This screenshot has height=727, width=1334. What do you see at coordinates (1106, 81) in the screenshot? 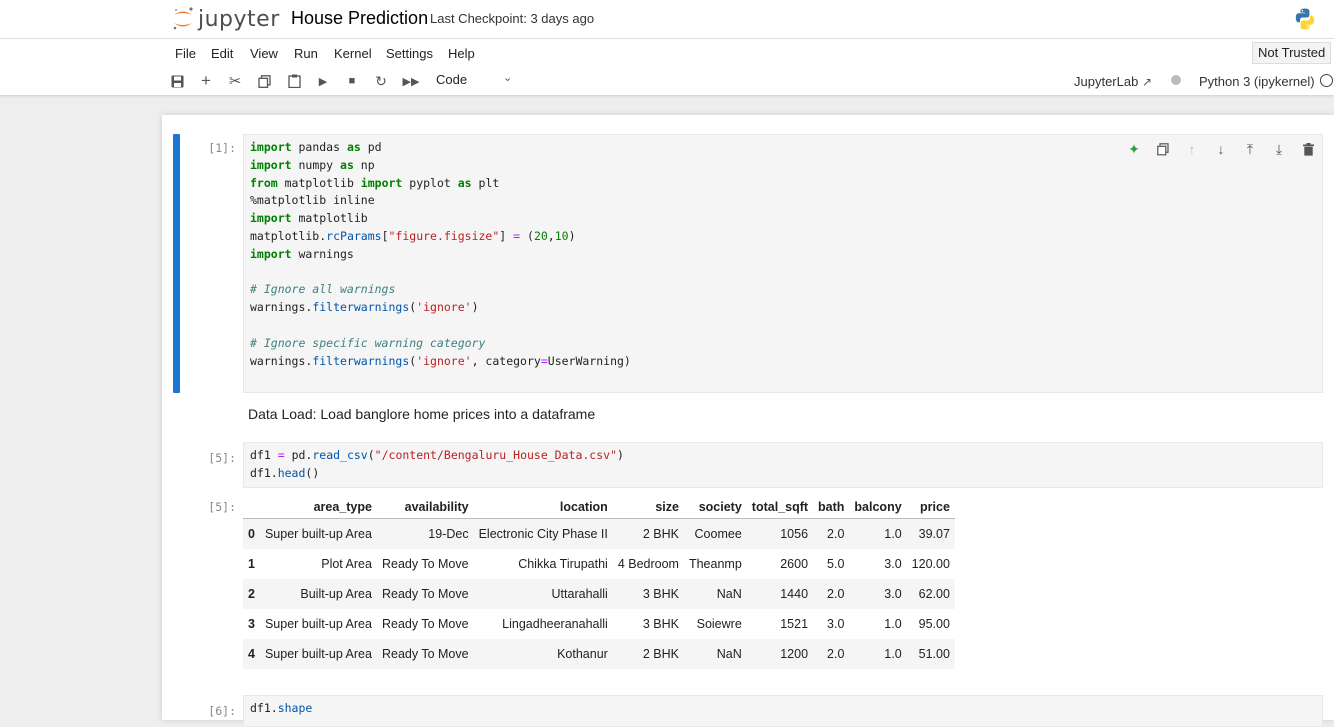
I see `jupyterlab-link-label: JupyterLab` at bounding box center [1106, 81].